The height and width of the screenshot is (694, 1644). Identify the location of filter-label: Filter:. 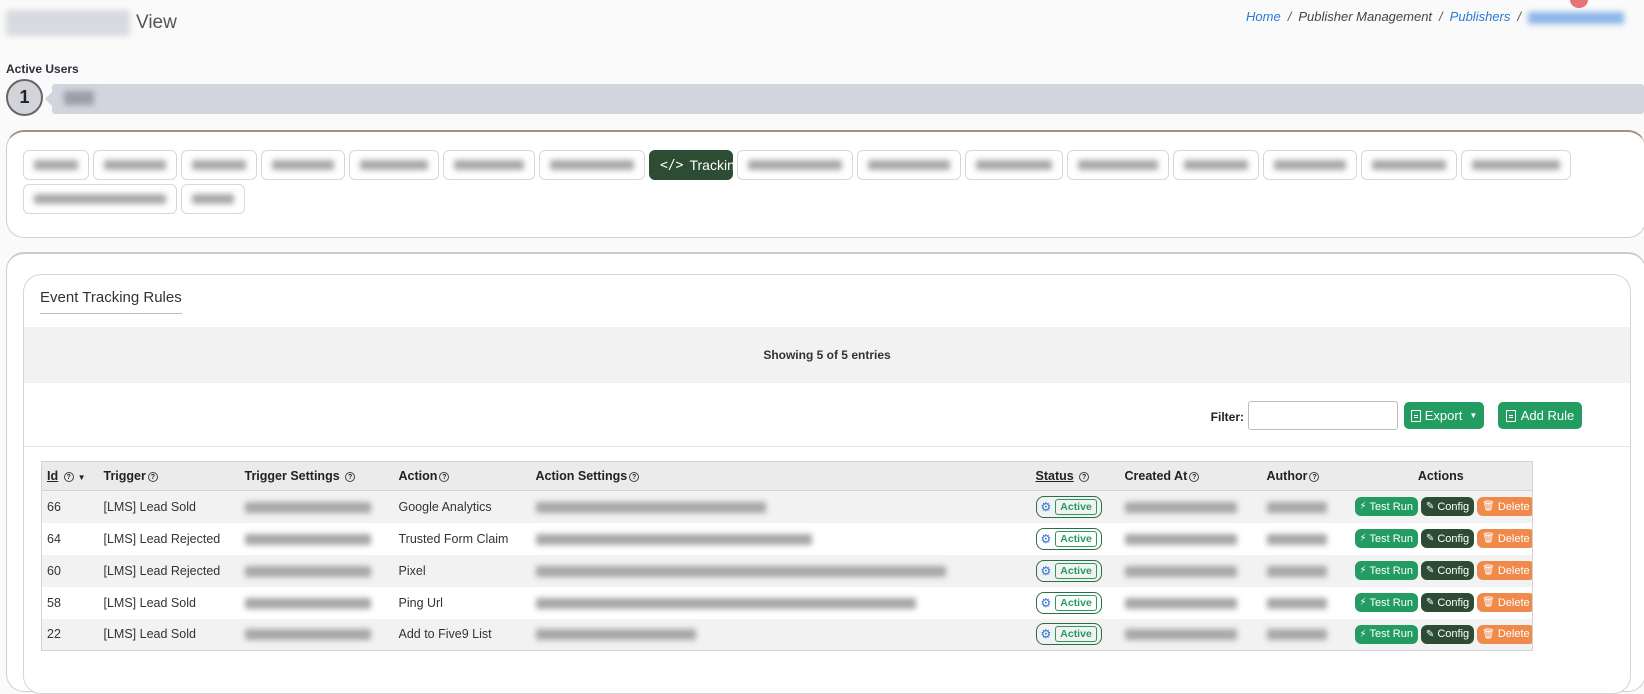
(1227, 417).